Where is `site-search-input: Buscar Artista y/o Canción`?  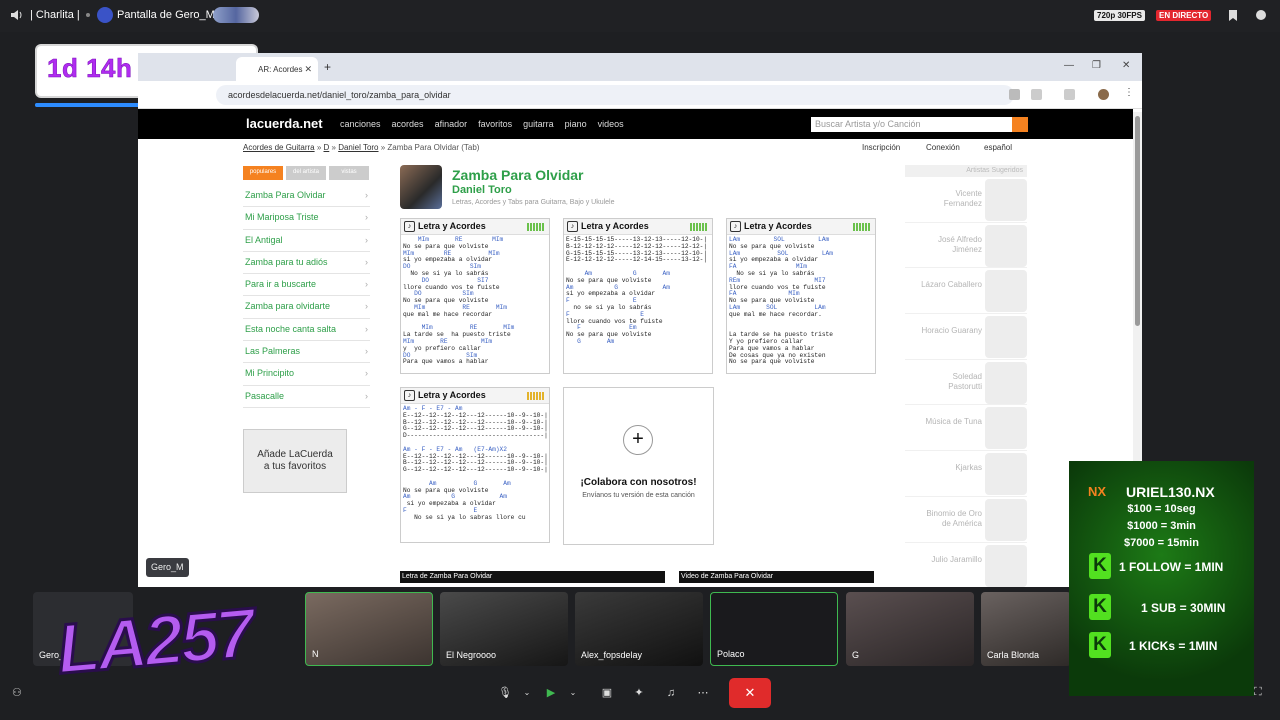 site-search-input: Buscar Artista y/o Canción is located at coordinates (911, 124).